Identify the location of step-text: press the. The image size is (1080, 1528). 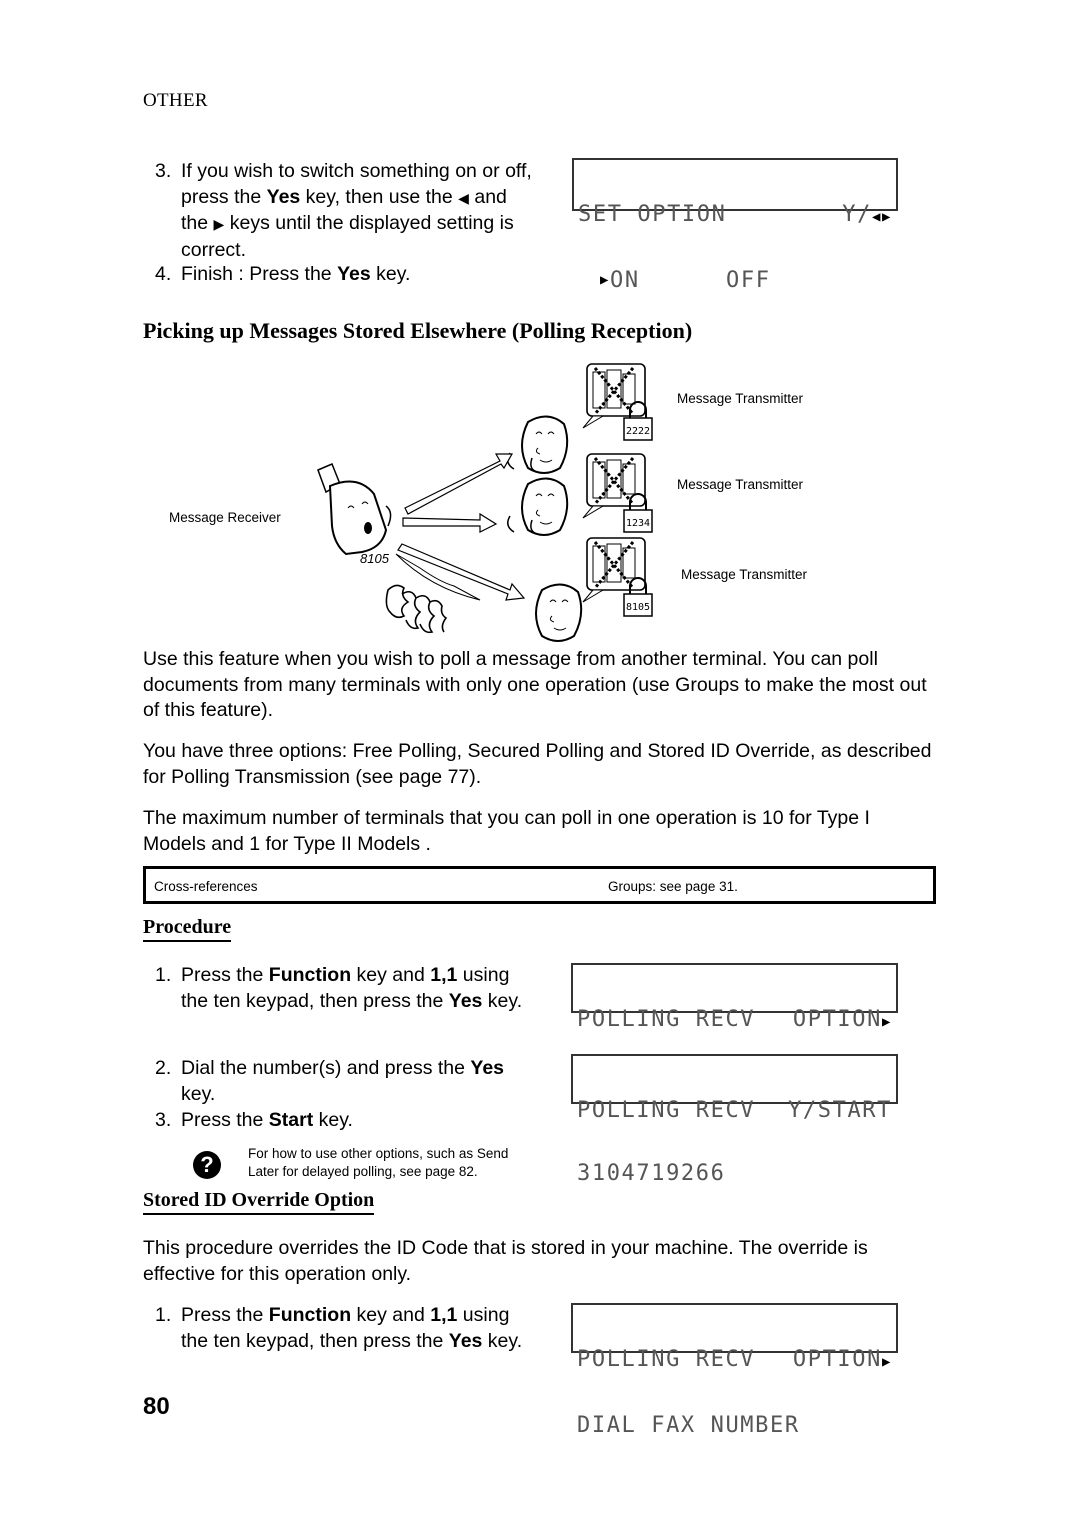
(224, 196).